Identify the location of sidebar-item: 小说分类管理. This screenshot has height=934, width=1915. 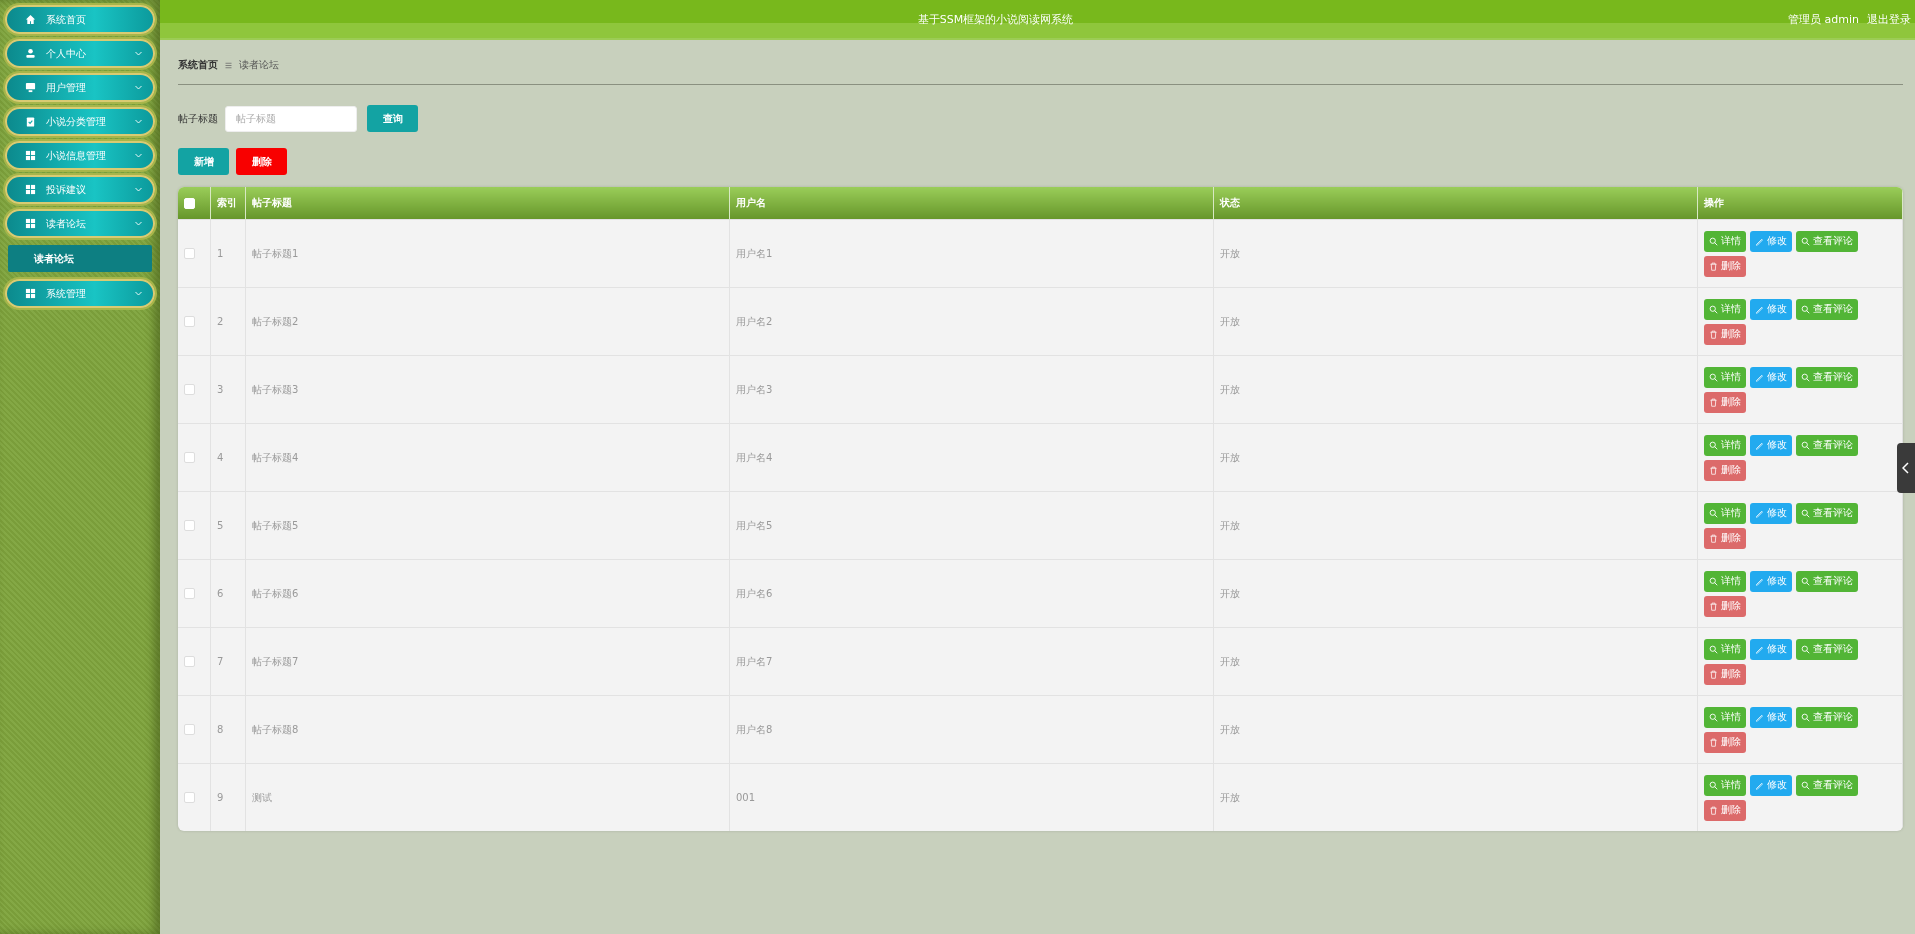
(80, 121).